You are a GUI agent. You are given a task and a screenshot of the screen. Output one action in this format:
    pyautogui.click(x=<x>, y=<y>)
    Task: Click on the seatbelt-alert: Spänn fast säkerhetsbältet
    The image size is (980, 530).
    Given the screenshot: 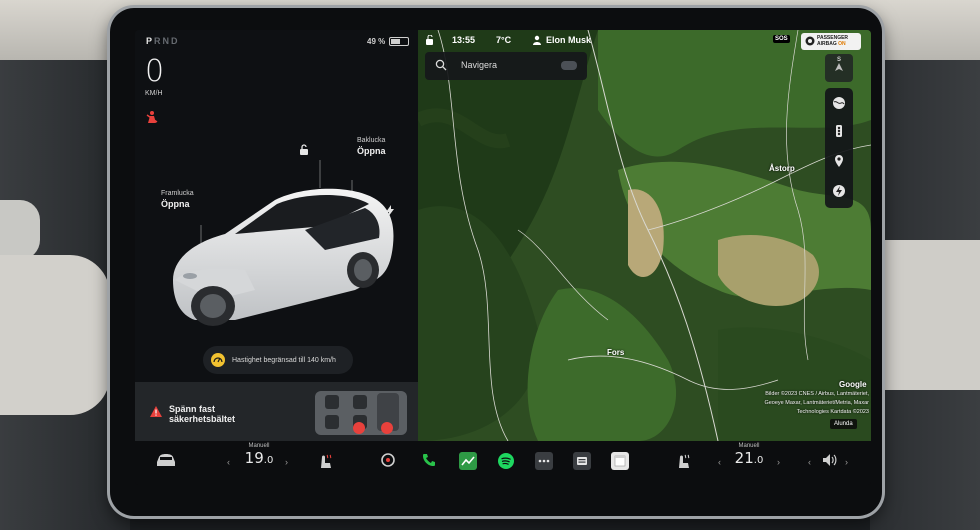 What is the action you would take?
    pyautogui.click(x=276, y=411)
    